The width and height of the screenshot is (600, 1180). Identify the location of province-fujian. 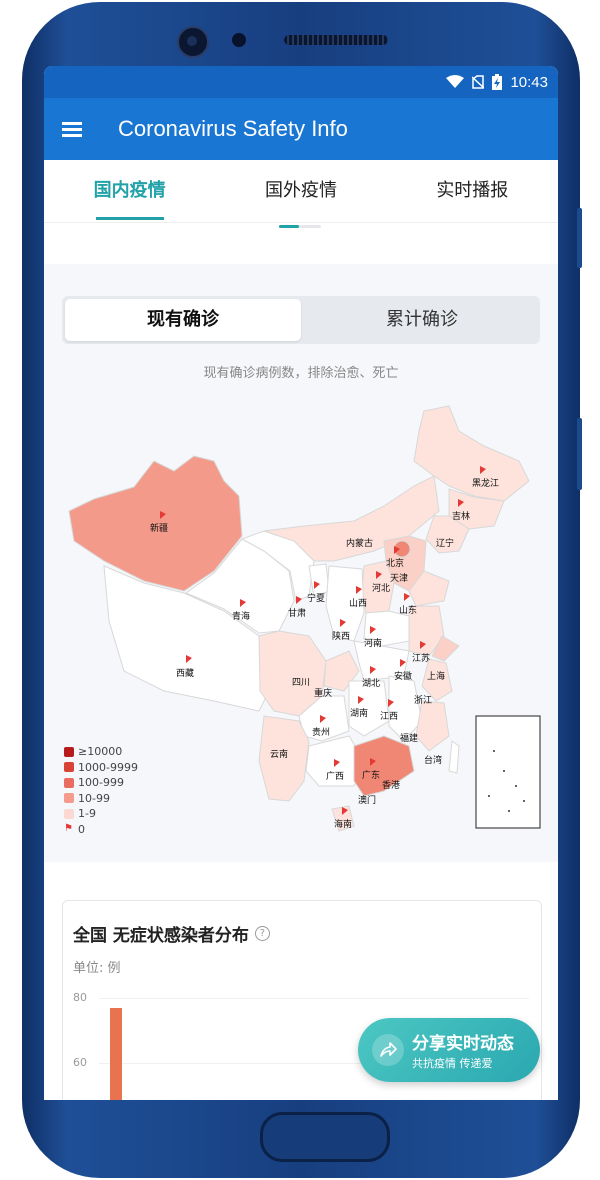
(432, 726).